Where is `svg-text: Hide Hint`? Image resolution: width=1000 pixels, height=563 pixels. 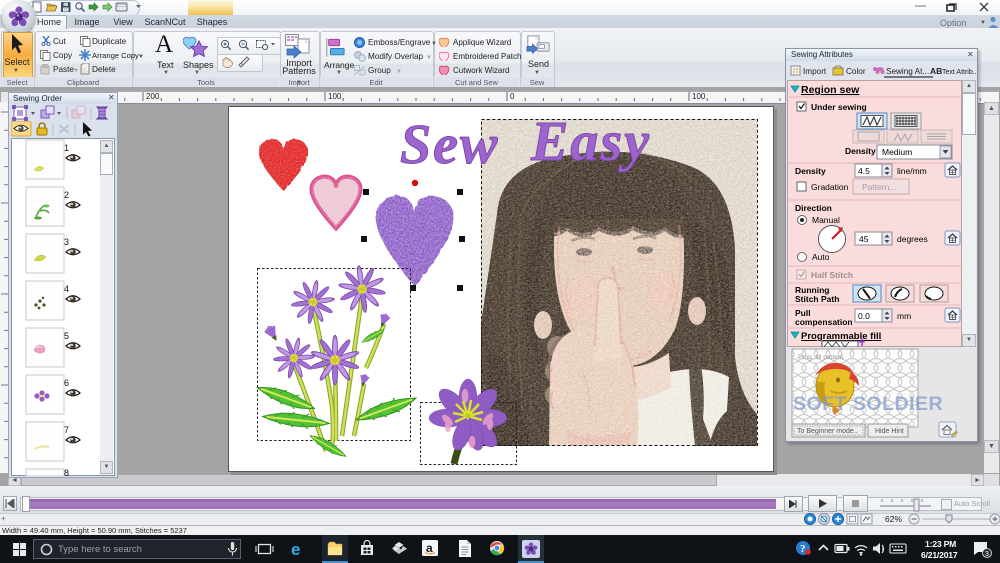
svg-text: Hide Hint is located at coordinates (889, 431).